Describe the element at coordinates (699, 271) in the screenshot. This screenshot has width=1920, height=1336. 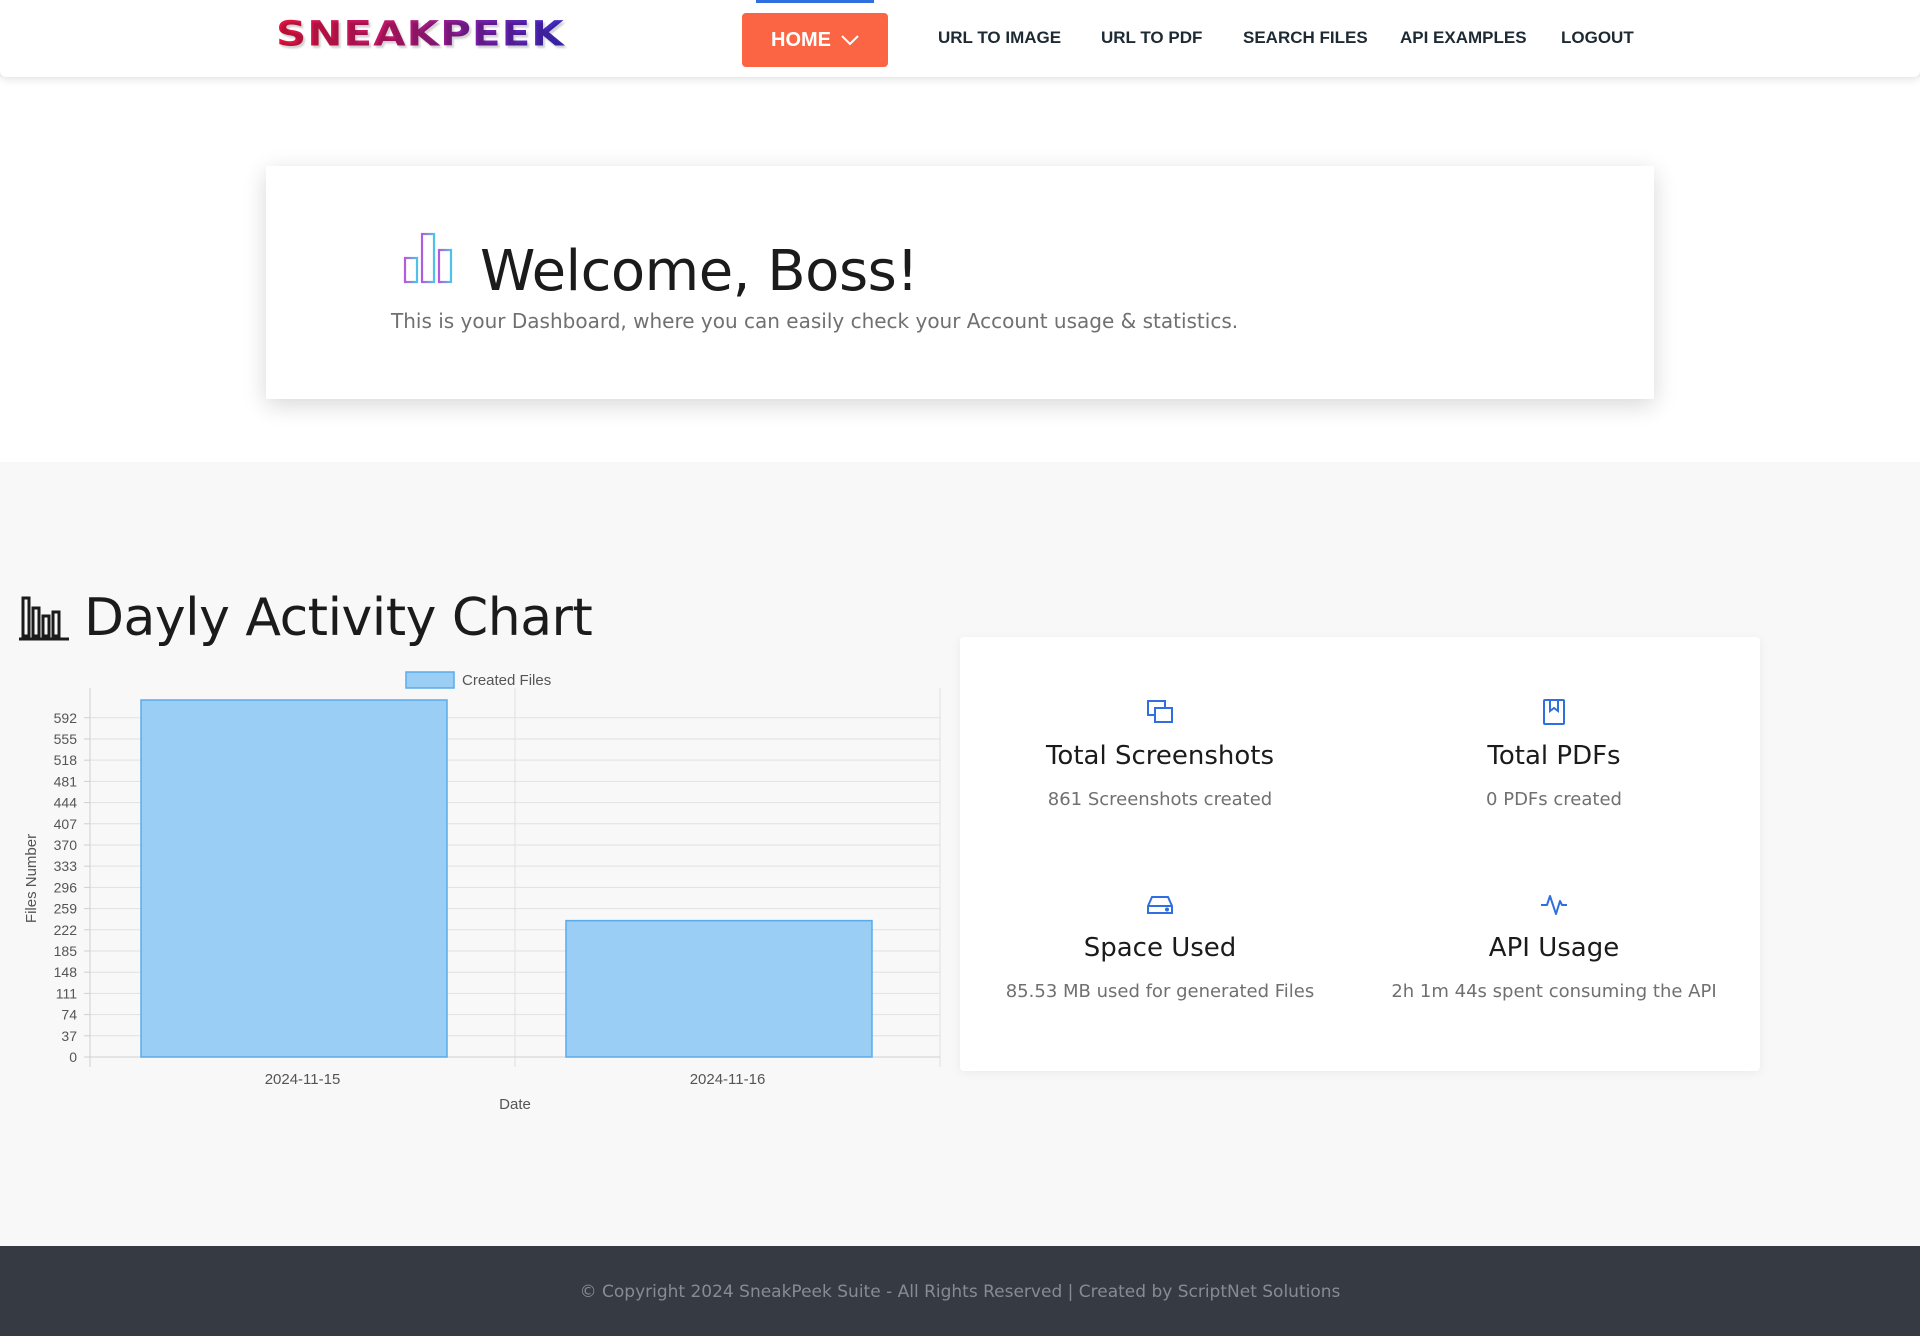
I see `welcome-title: Welcome, Boss!` at that location.